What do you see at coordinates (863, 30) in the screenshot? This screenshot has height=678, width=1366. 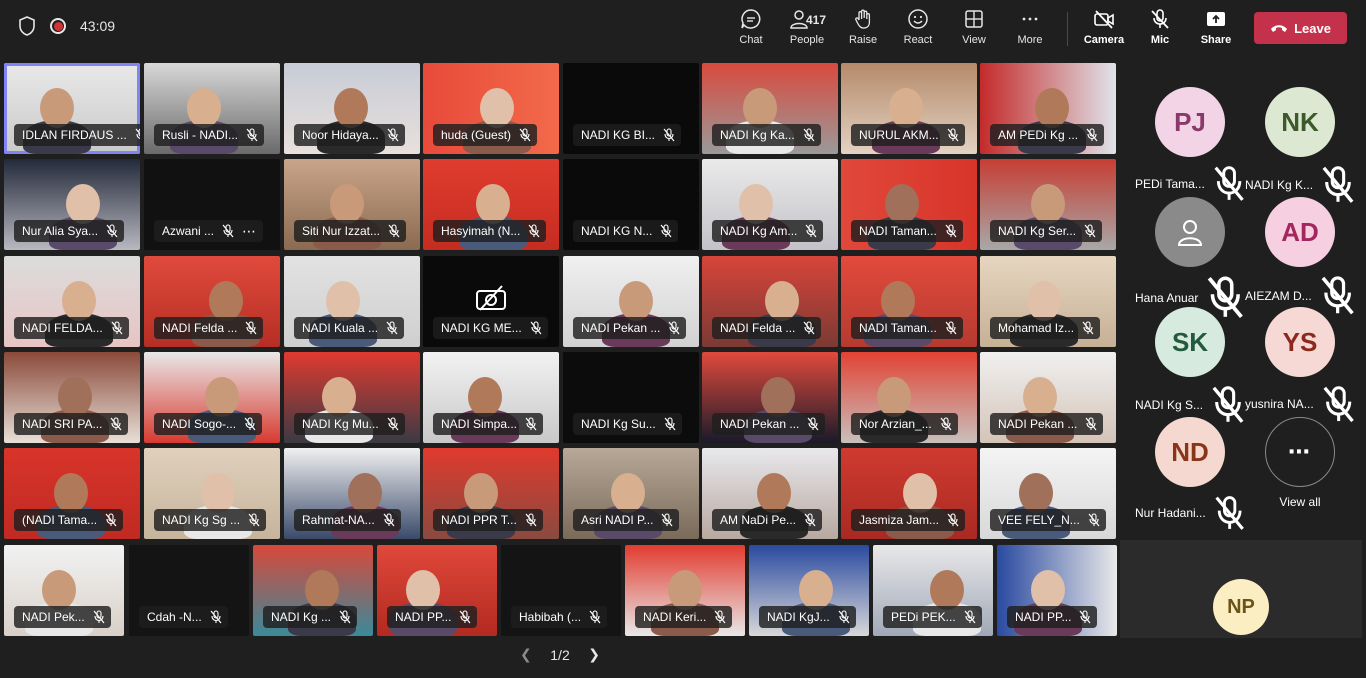 I see `raise-hand-button: Raise` at bounding box center [863, 30].